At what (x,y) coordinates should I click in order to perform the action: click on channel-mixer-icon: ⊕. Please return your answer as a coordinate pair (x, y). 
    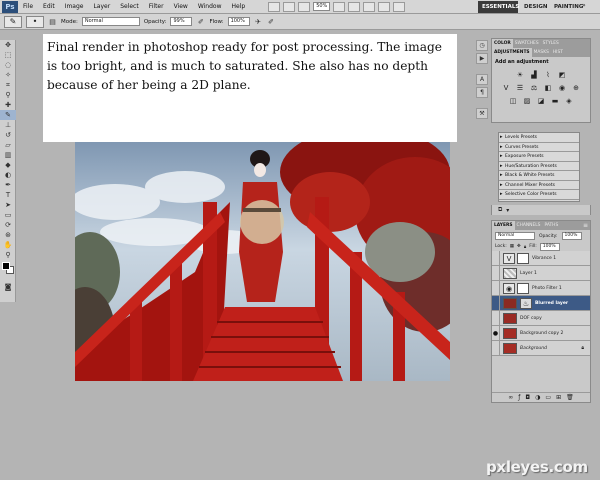
    Looking at the image, I should click on (576, 88).